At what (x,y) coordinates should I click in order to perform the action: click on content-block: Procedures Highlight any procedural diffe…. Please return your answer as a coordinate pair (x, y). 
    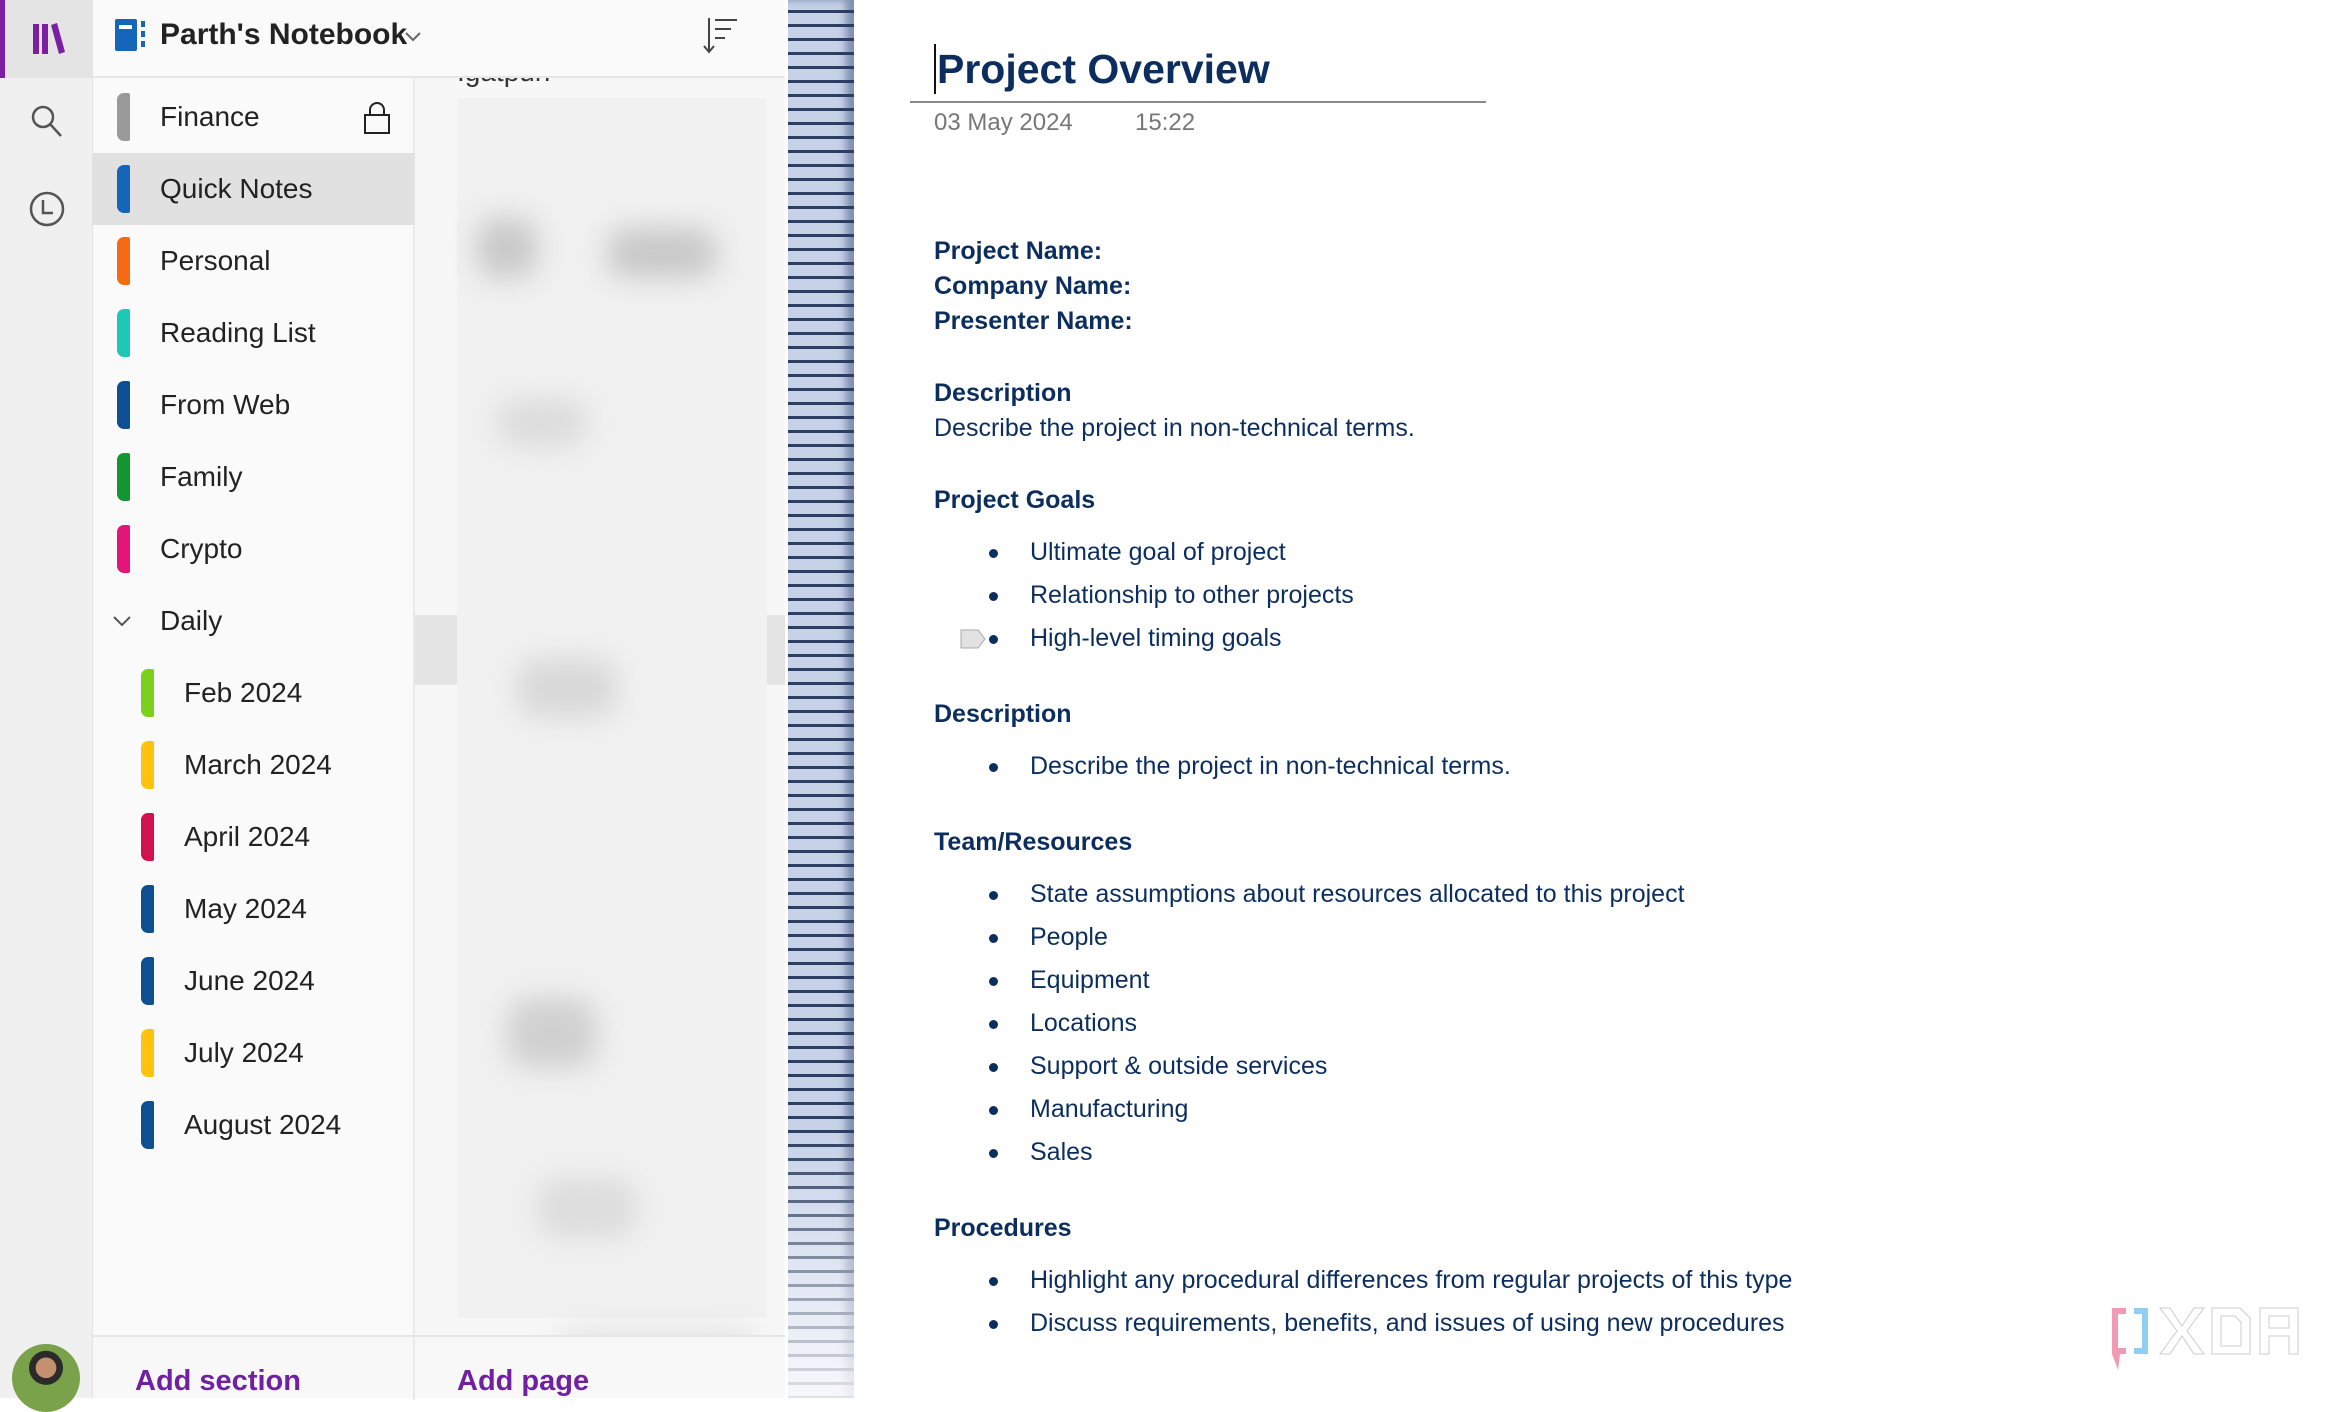
    Looking at the image, I should click on (1584, 1278).